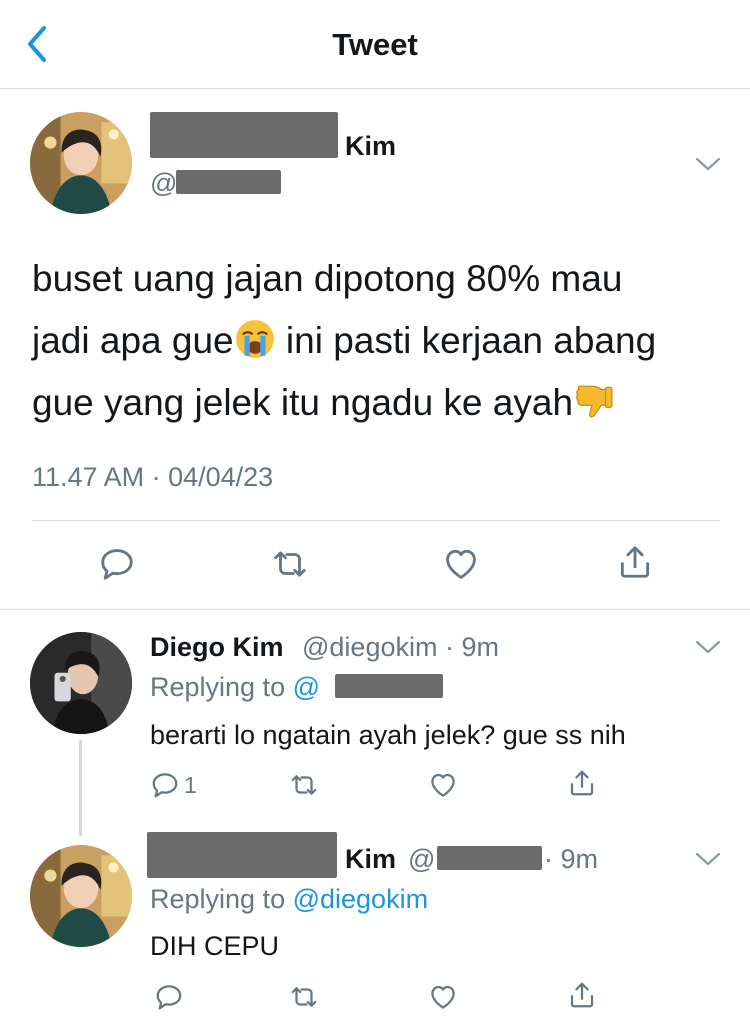 Image resolution: width=750 pixels, height=1030 pixels. I want to click on author-handle: @diegokim · 9m, so click(400, 647).